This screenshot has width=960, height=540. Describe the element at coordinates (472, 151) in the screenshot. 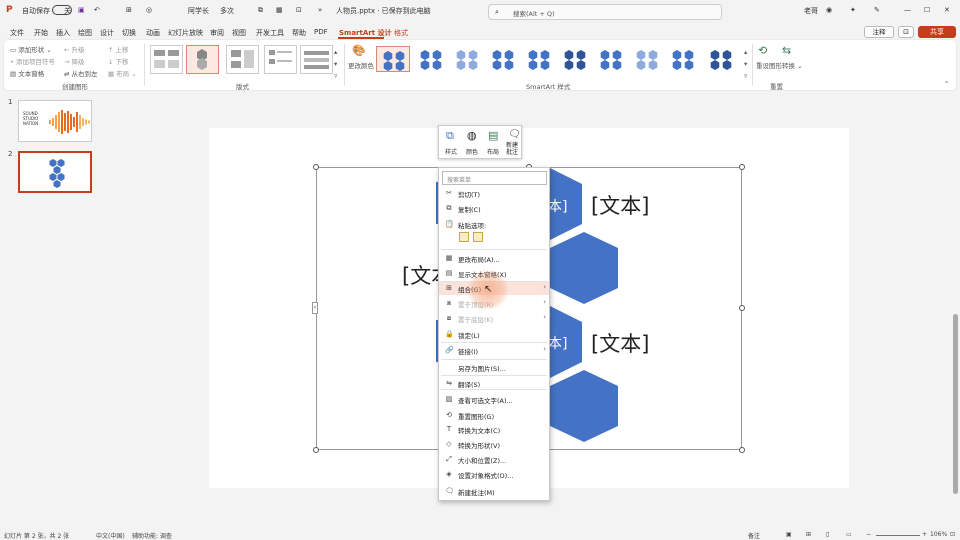

I see `mini-color-button: 颜色` at that location.